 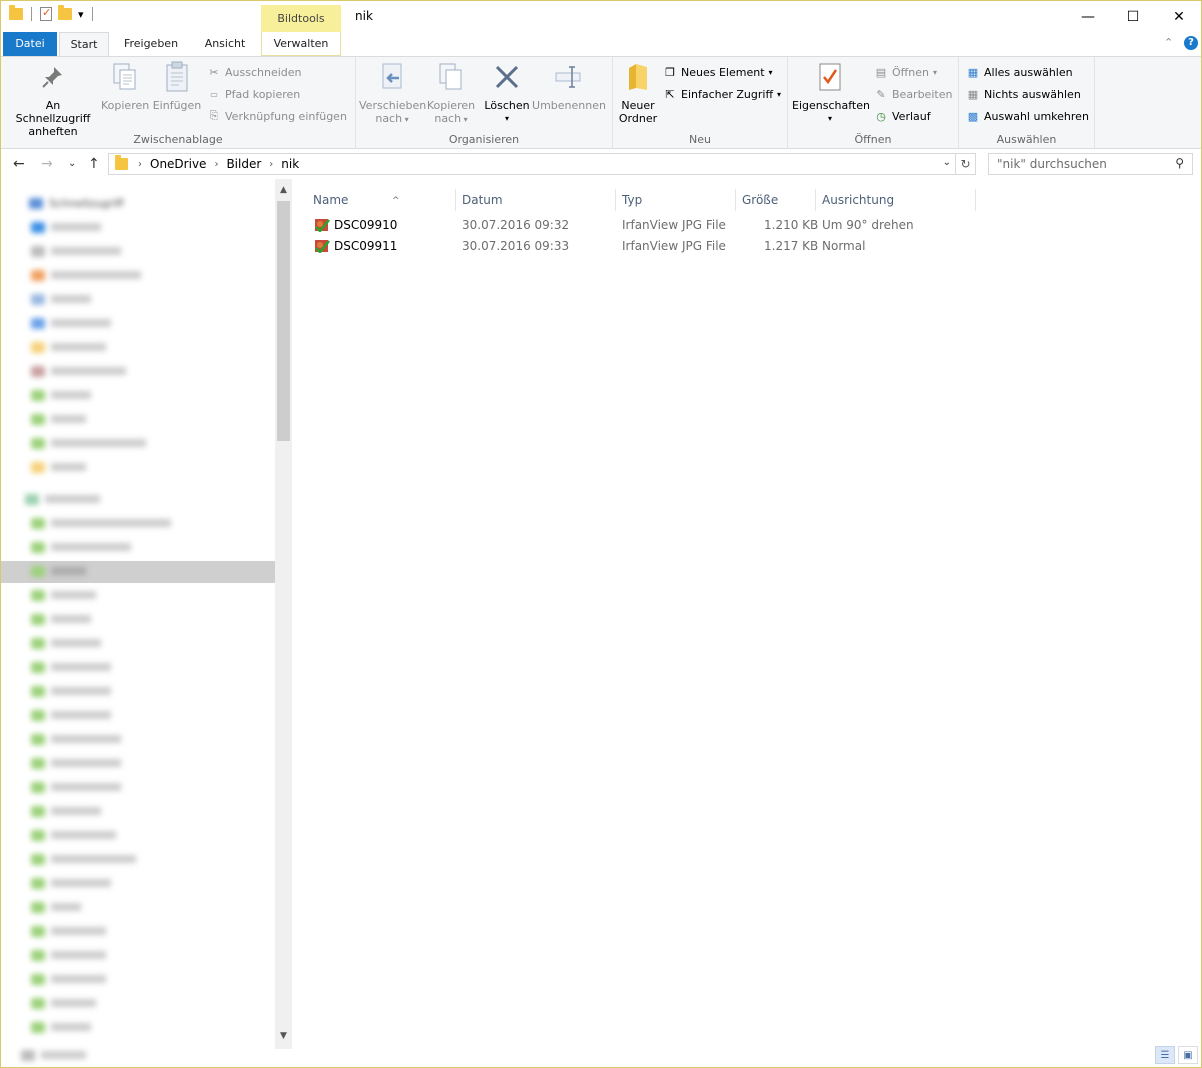 What do you see at coordinates (569, 86) in the screenshot?
I see `rename-button: Umbenennen` at bounding box center [569, 86].